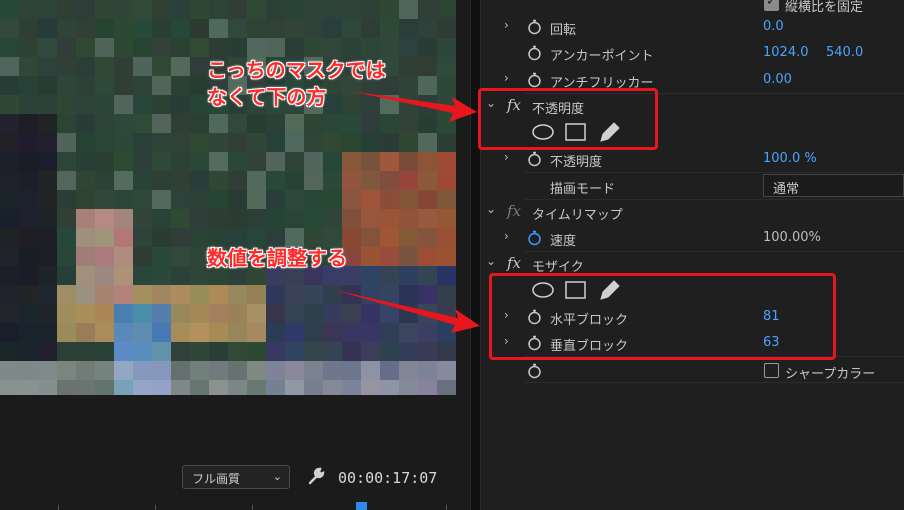 The height and width of the screenshot is (510, 904). What do you see at coordinates (786, 52) in the screenshot?
I see `anchor-x-value: 1024.0` at bounding box center [786, 52].